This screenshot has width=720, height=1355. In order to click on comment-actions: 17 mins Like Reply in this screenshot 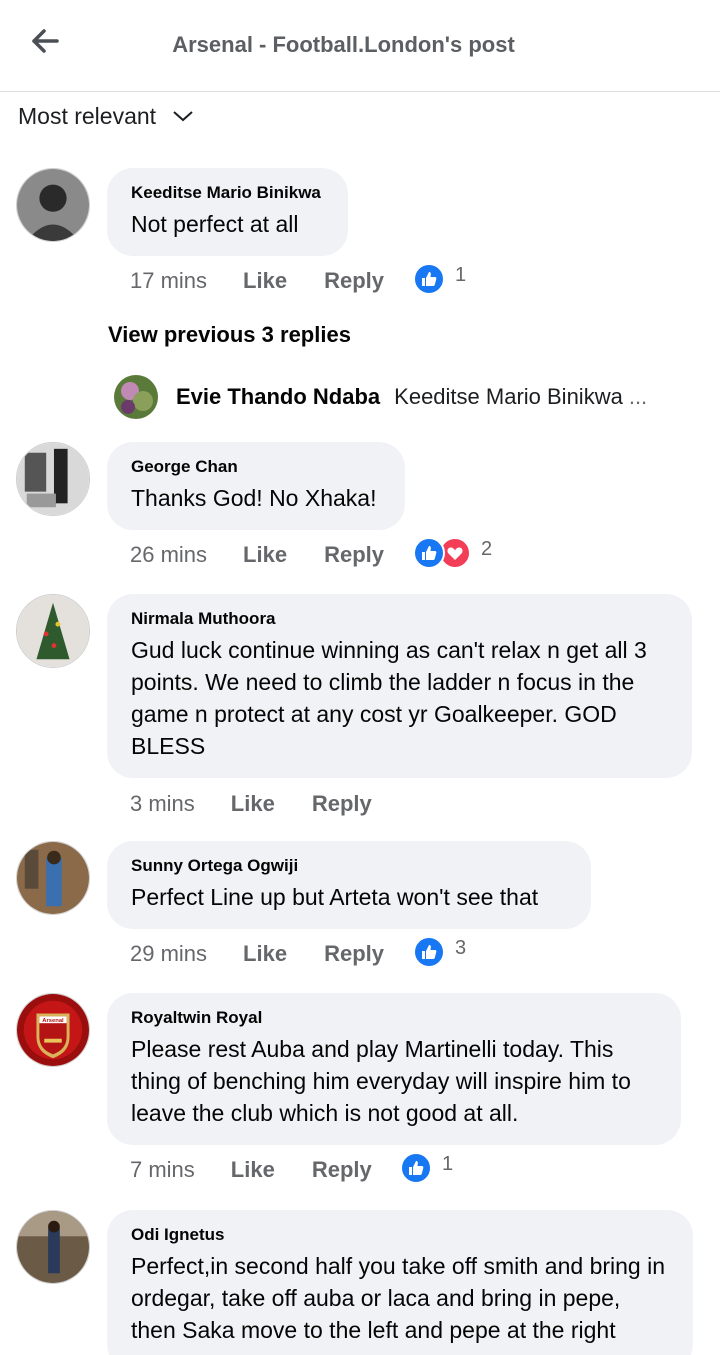, I will do `click(257, 281)`.